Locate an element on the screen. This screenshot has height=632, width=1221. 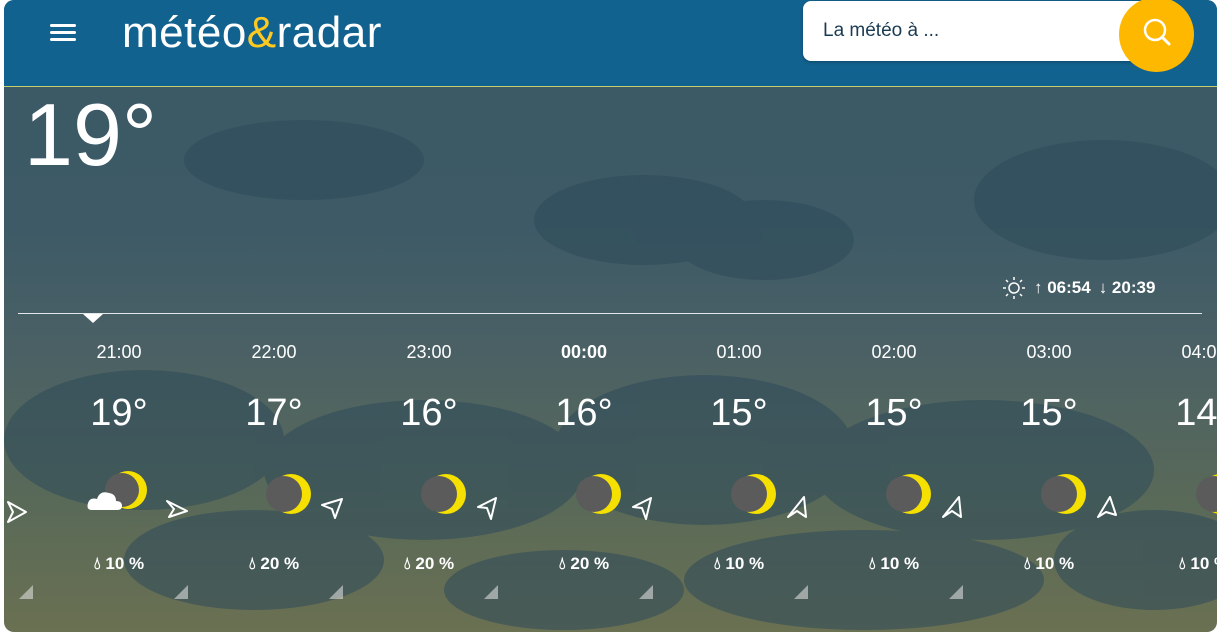
search-button is located at coordinates (1156, 36).